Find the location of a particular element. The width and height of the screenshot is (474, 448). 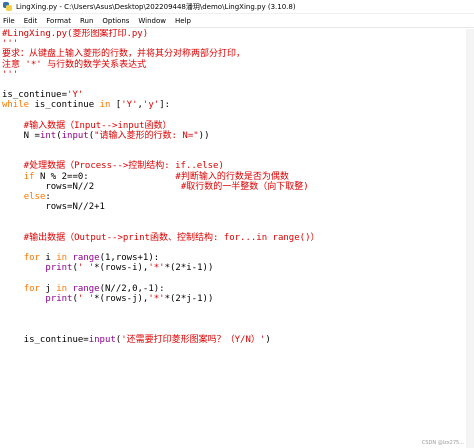

menu-format: Format is located at coordinates (58, 21).